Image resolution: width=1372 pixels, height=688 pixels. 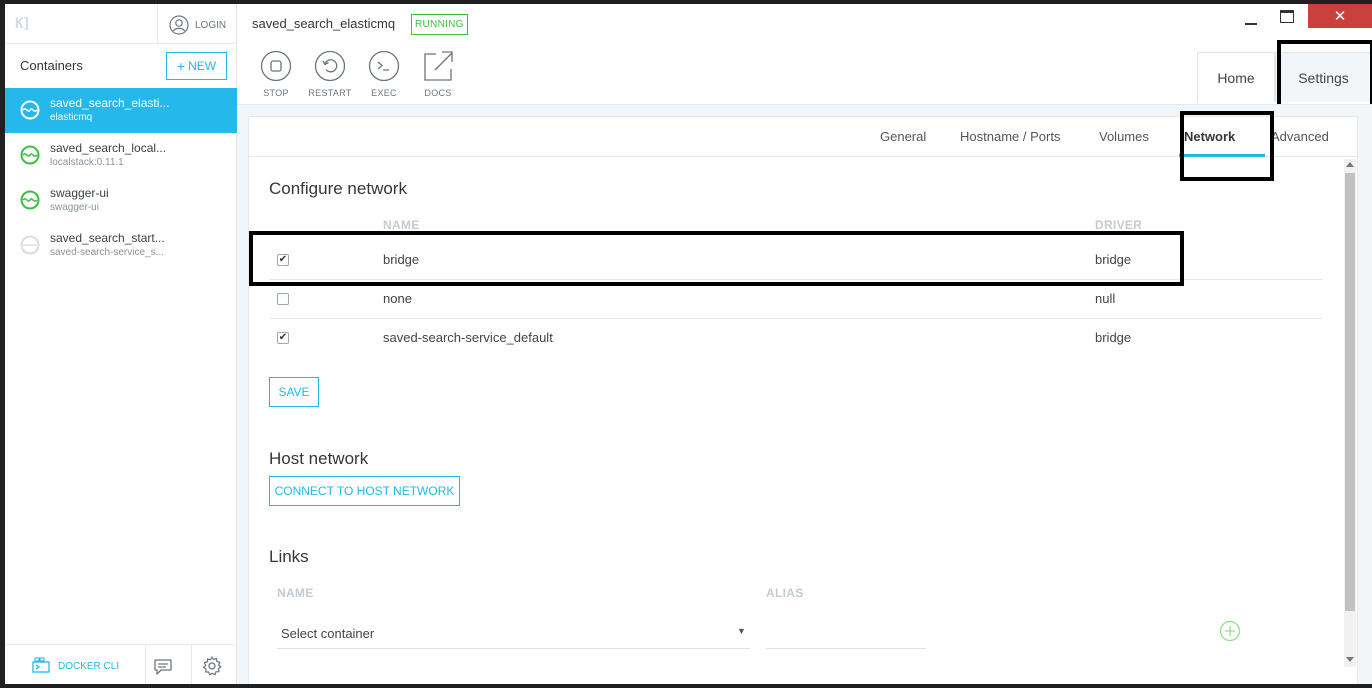 I want to click on network-checkbox, so click(x=283, y=299).